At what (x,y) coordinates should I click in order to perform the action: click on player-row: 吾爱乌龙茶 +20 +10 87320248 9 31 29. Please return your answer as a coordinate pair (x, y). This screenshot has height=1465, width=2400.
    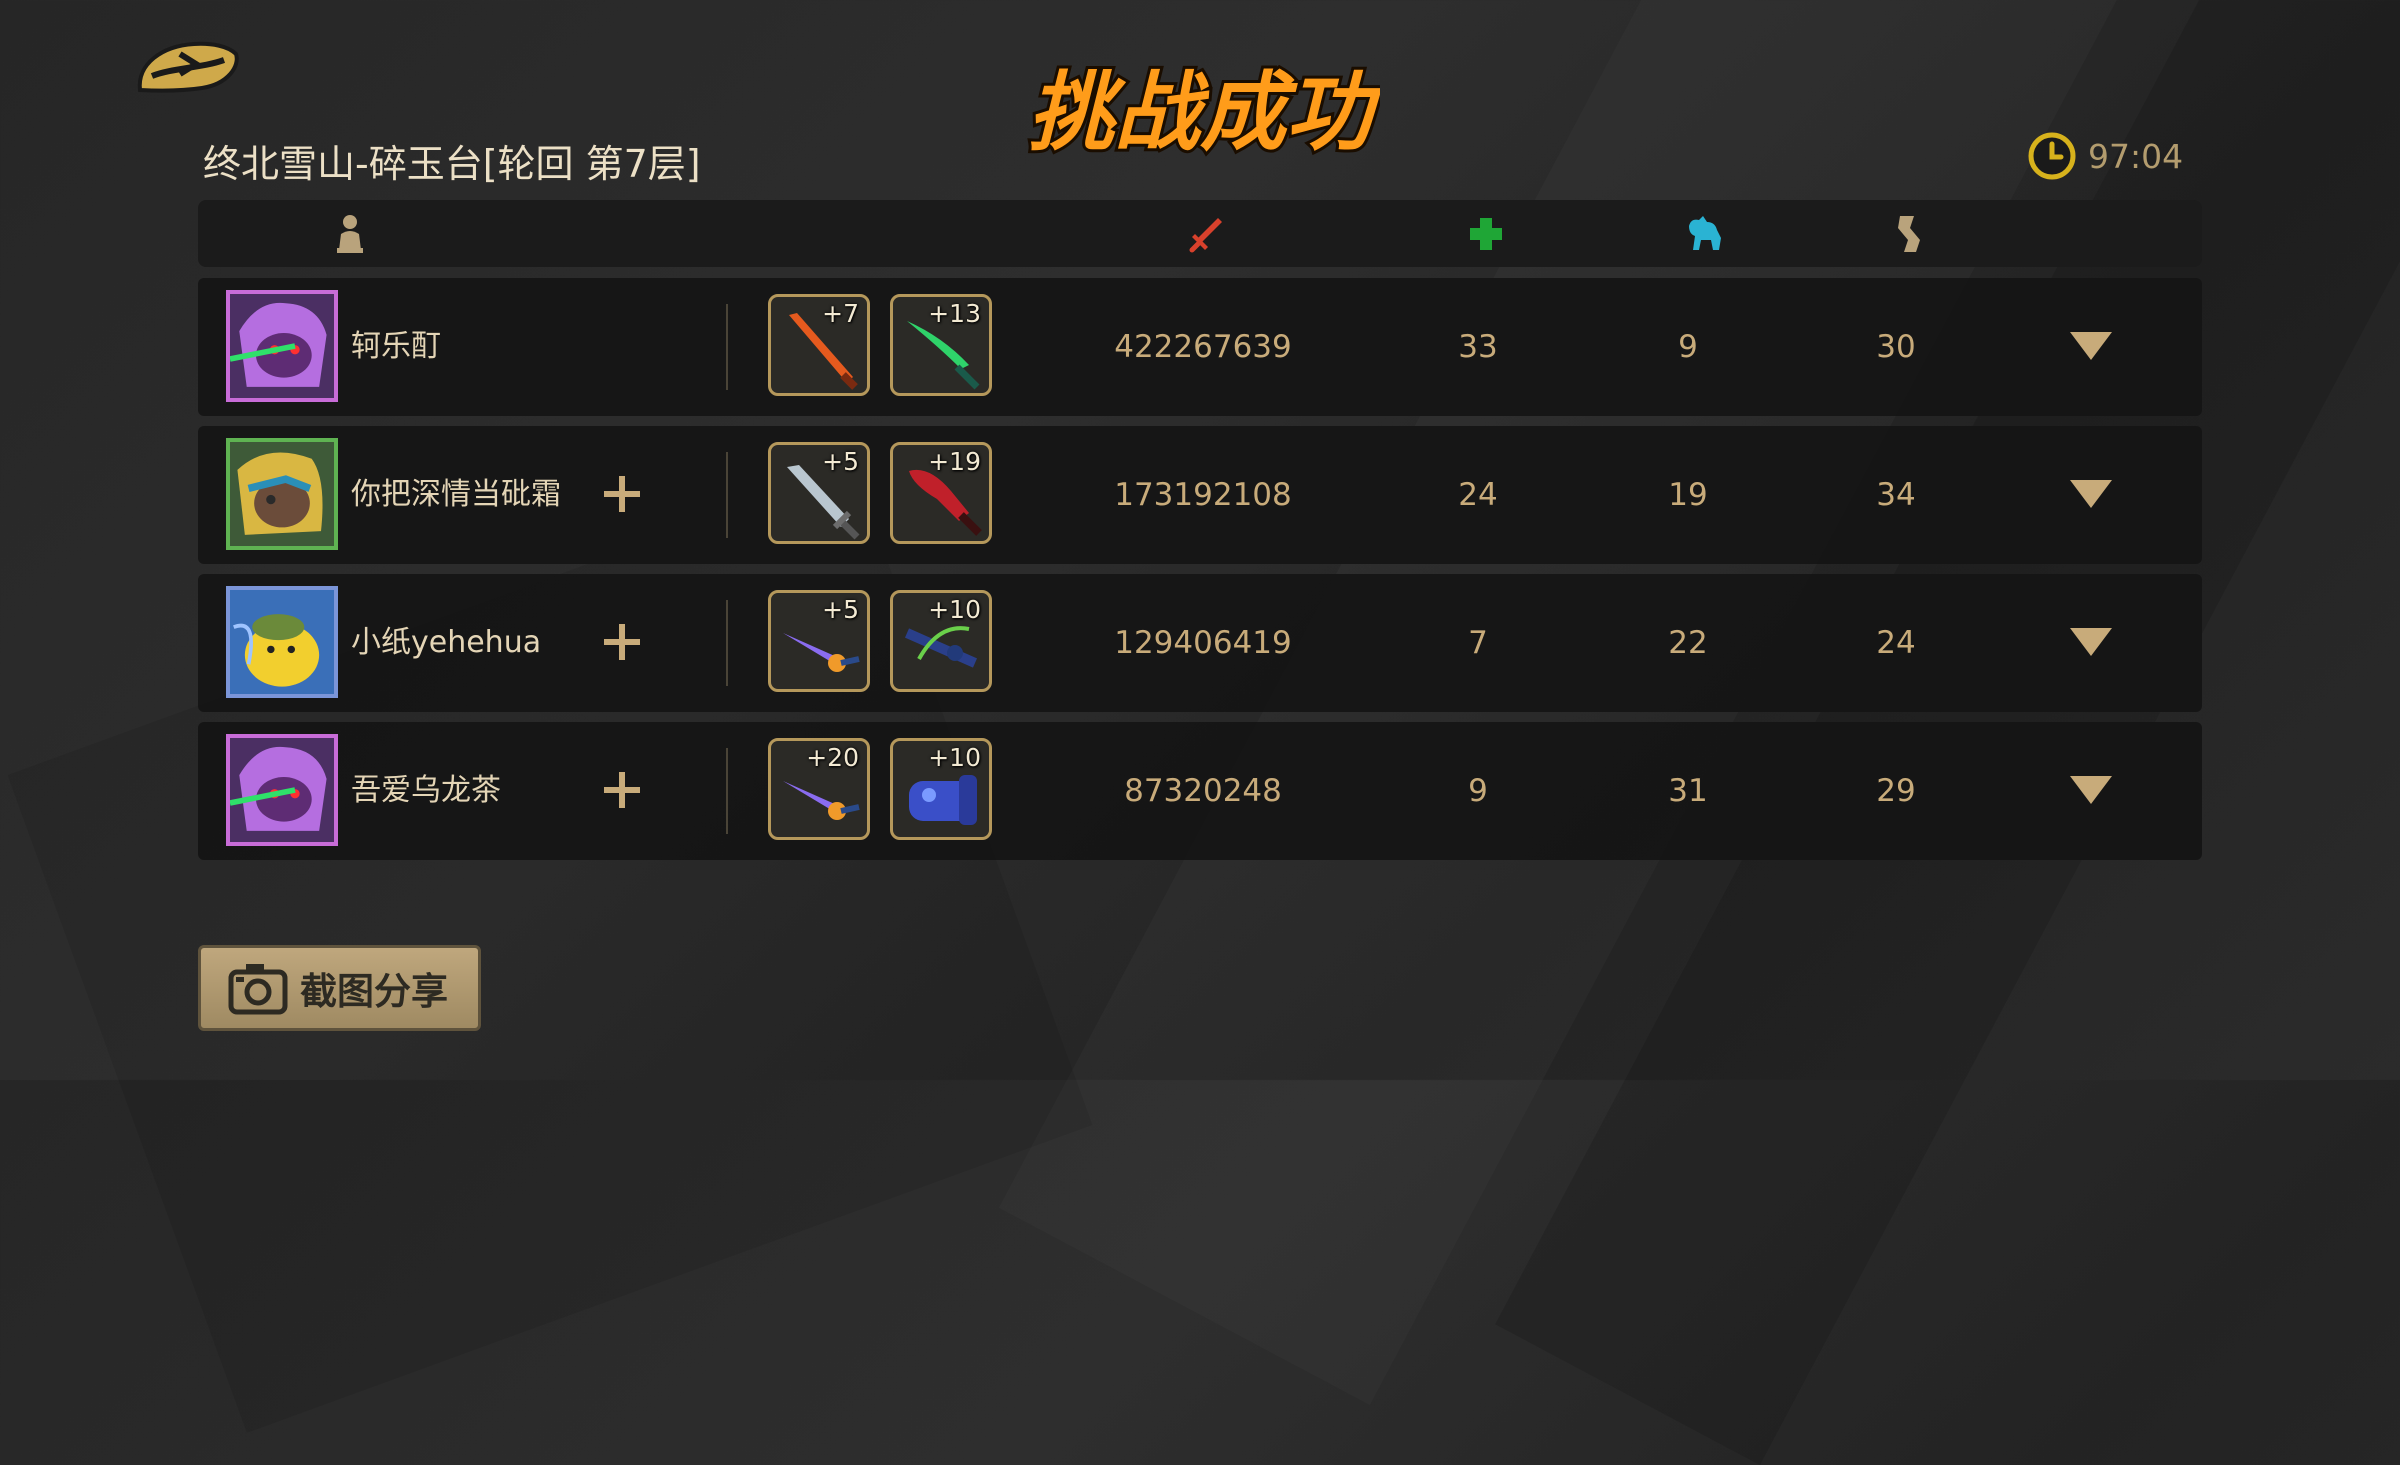
    Looking at the image, I should click on (1200, 791).